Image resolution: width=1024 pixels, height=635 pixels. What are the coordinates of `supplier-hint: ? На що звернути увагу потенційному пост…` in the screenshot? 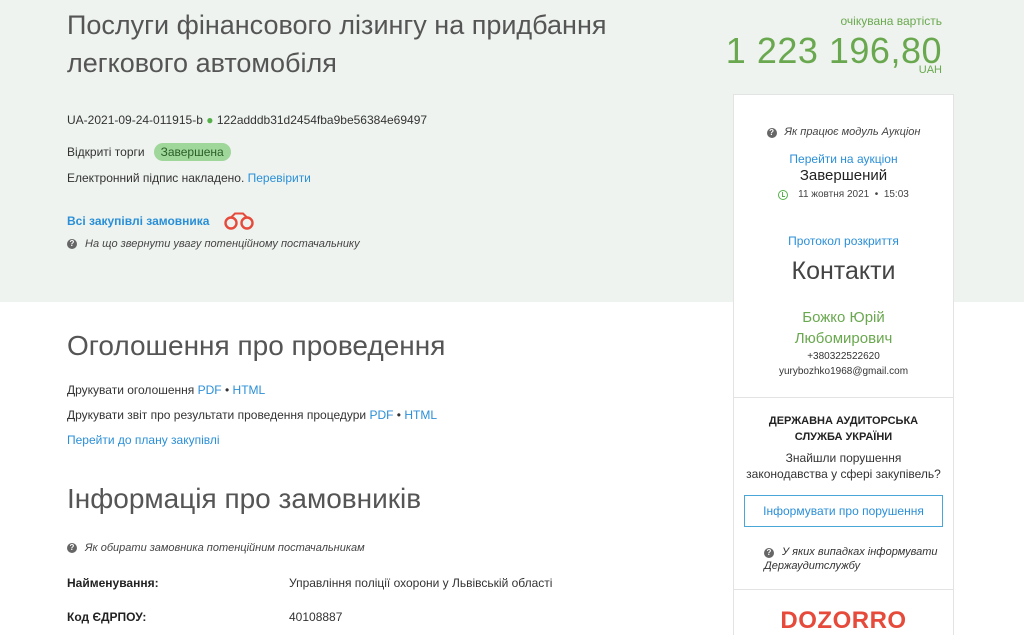 It's located at (213, 244).